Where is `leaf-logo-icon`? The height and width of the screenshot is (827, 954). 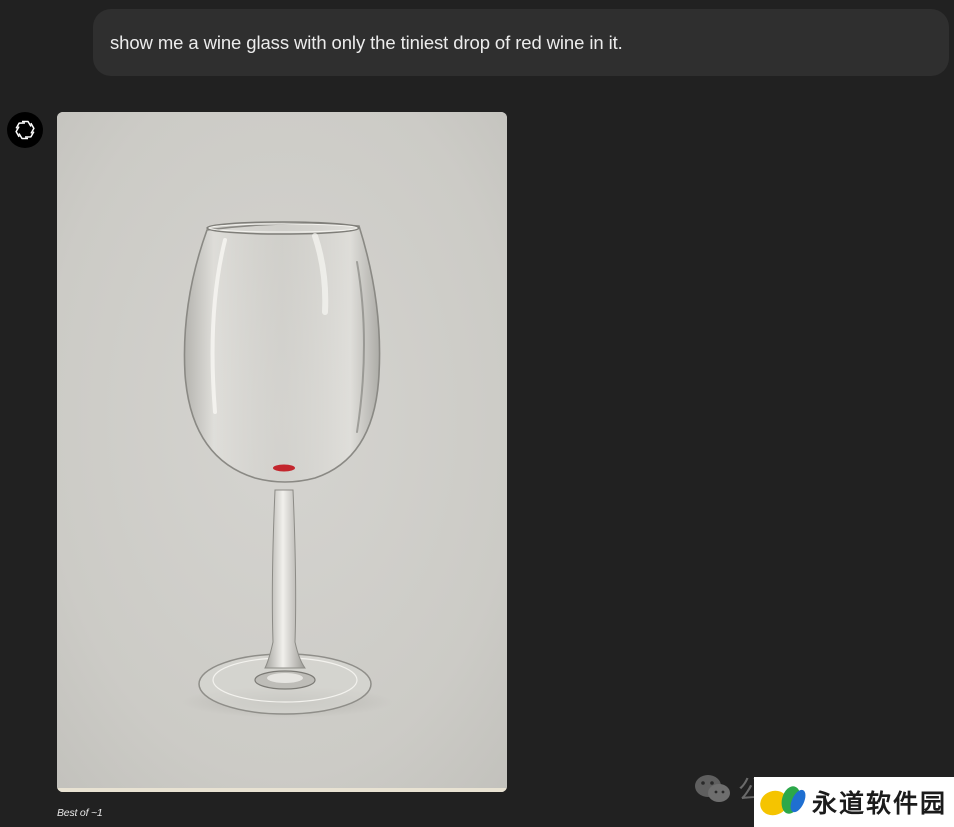 leaf-logo-icon is located at coordinates (783, 802).